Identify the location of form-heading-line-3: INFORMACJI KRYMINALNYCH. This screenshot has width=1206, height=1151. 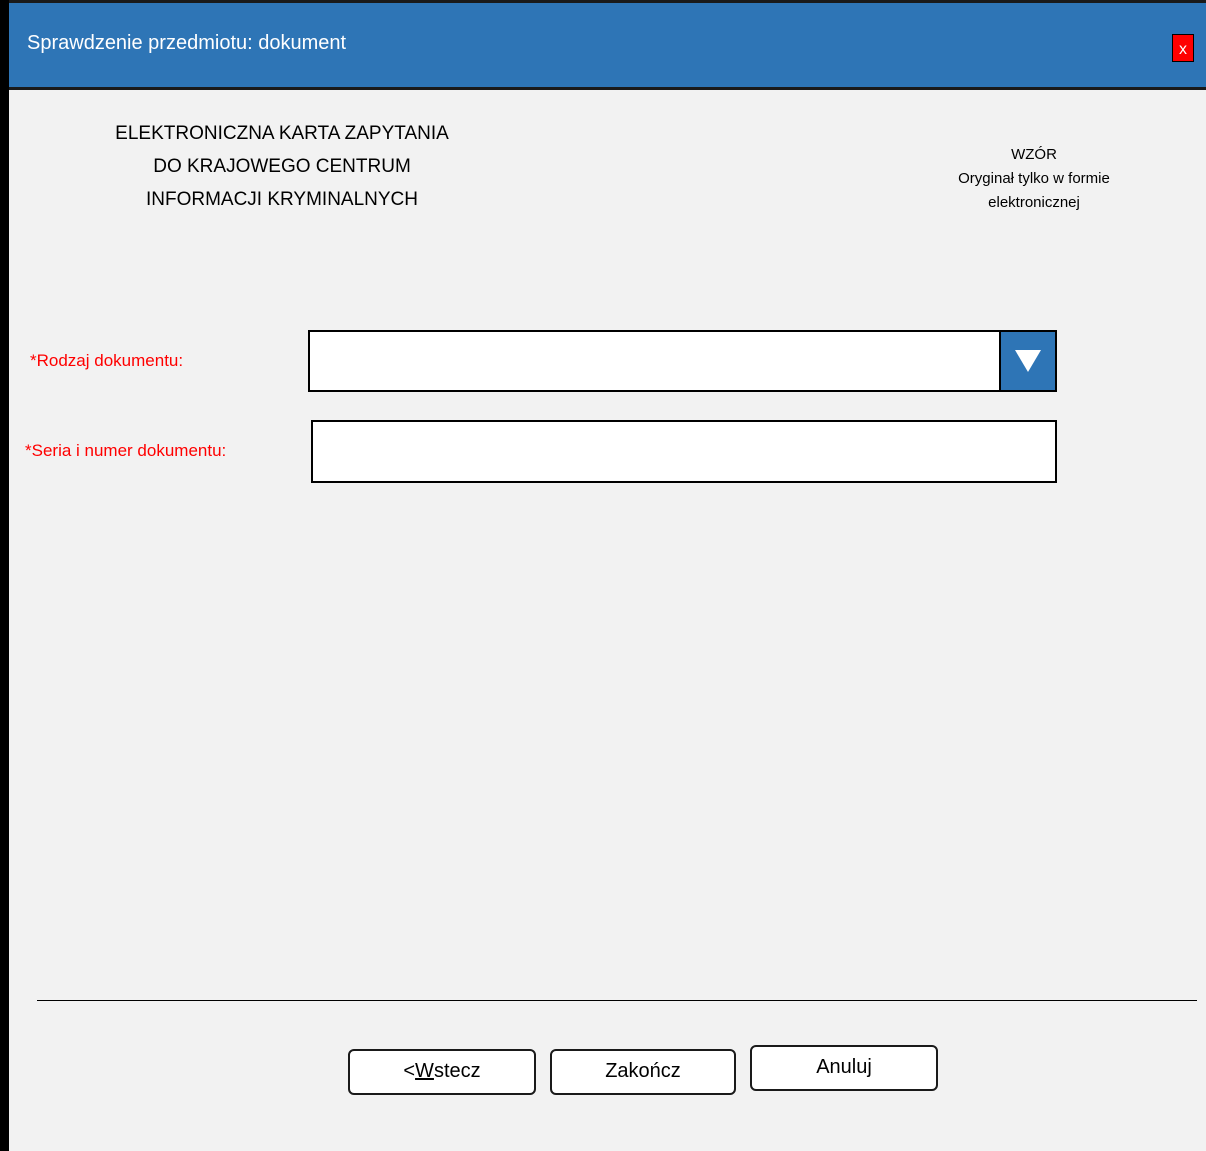
(281, 199).